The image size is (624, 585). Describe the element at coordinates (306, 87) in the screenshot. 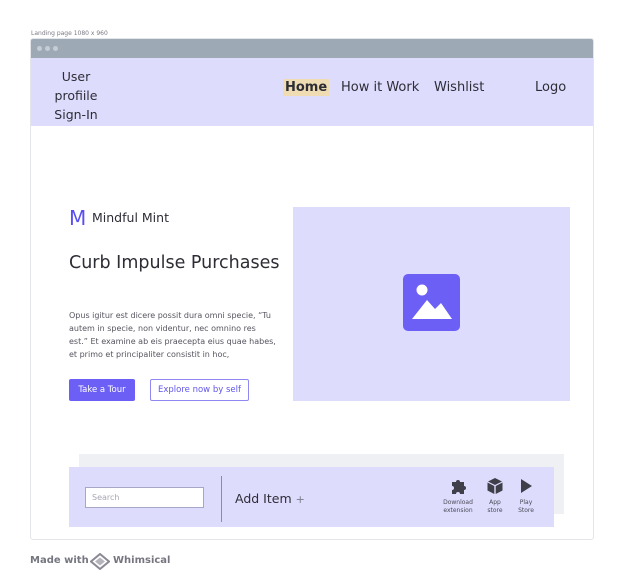

I see `nav-home: Home` at that location.